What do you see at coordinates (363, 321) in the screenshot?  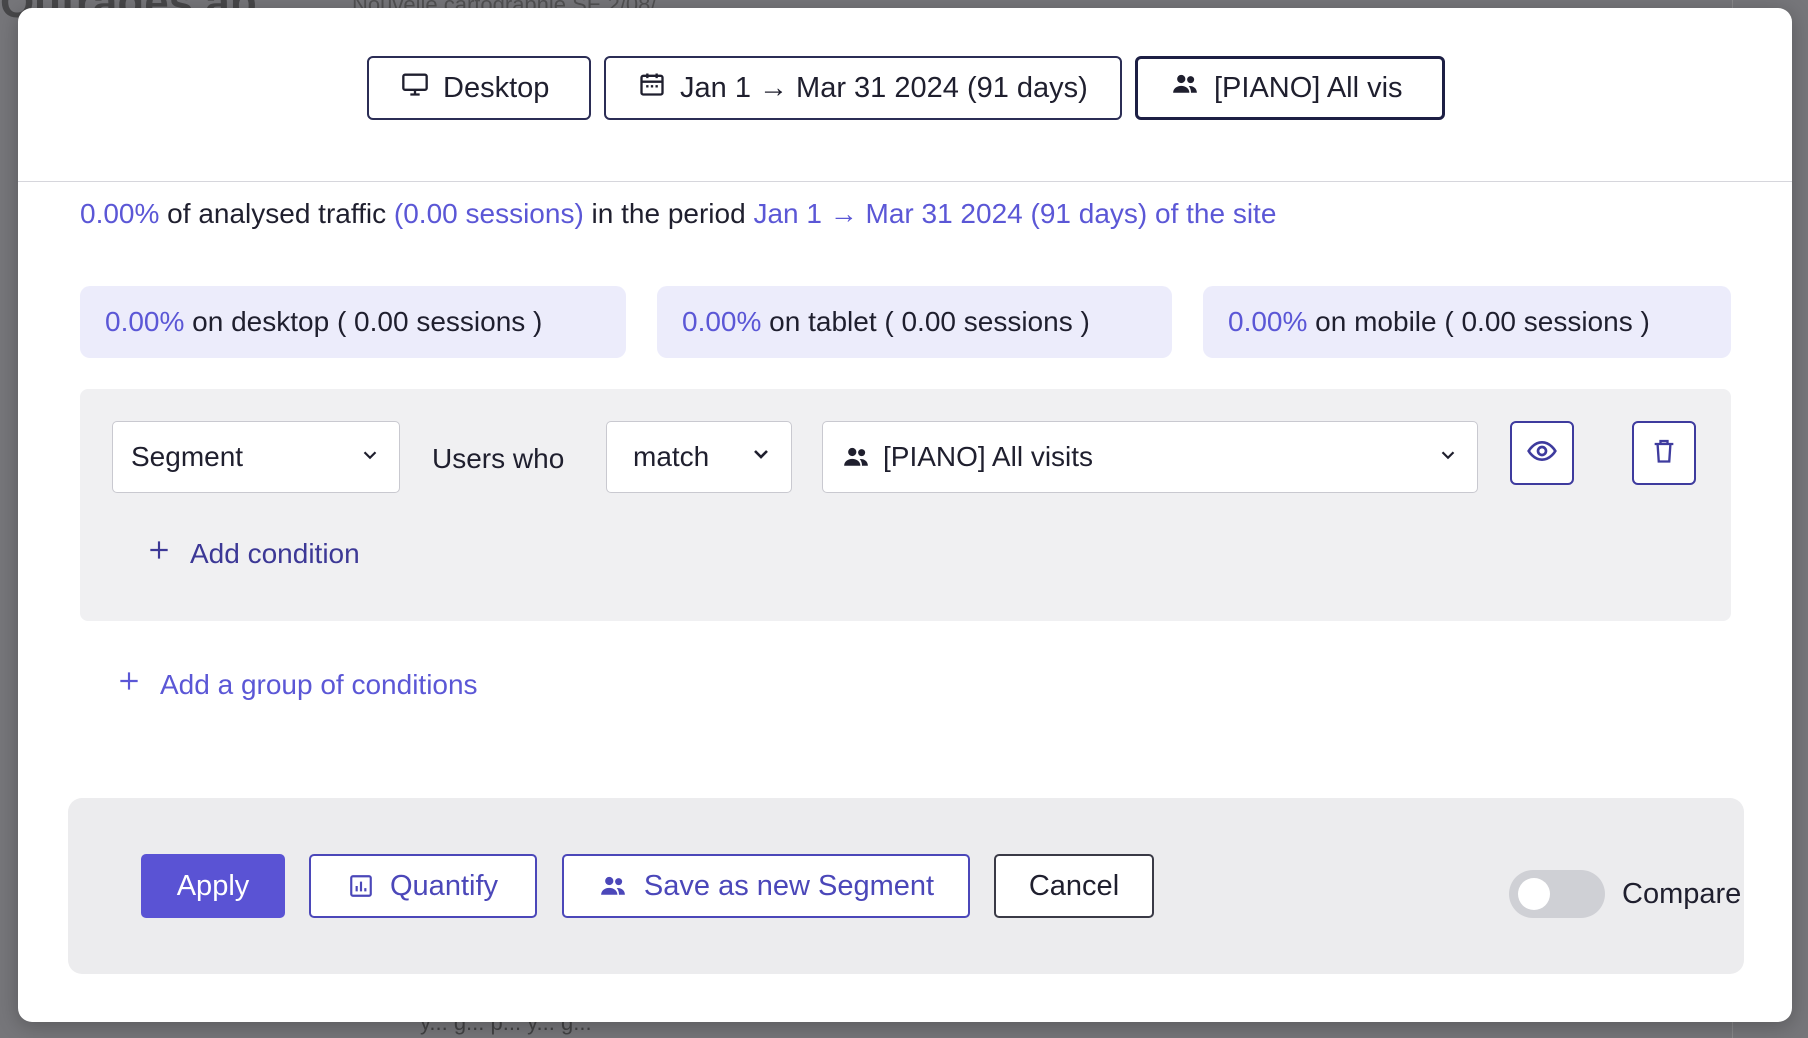 I see `stat-label: on desktop ( 0.00 sessions )` at bounding box center [363, 321].